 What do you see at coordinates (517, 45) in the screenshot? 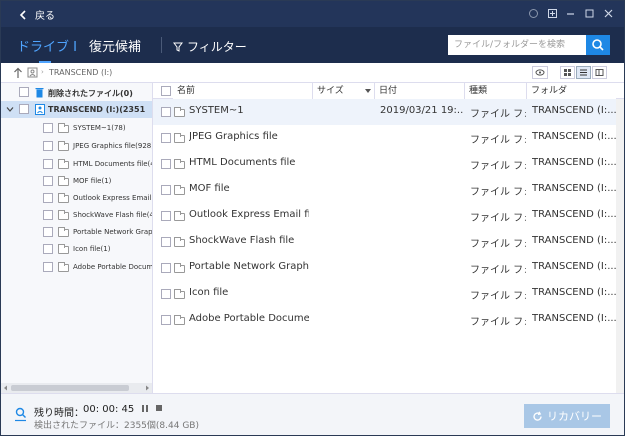
I see `search-input` at bounding box center [517, 45].